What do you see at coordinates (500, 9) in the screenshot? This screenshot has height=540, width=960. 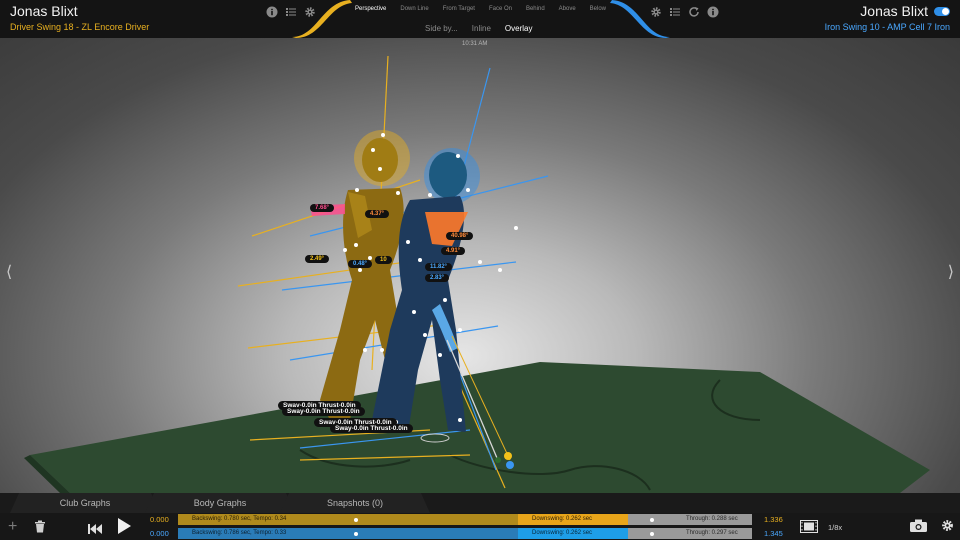 I see `tab-face-on: Face On` at bounding box center [500, 9].